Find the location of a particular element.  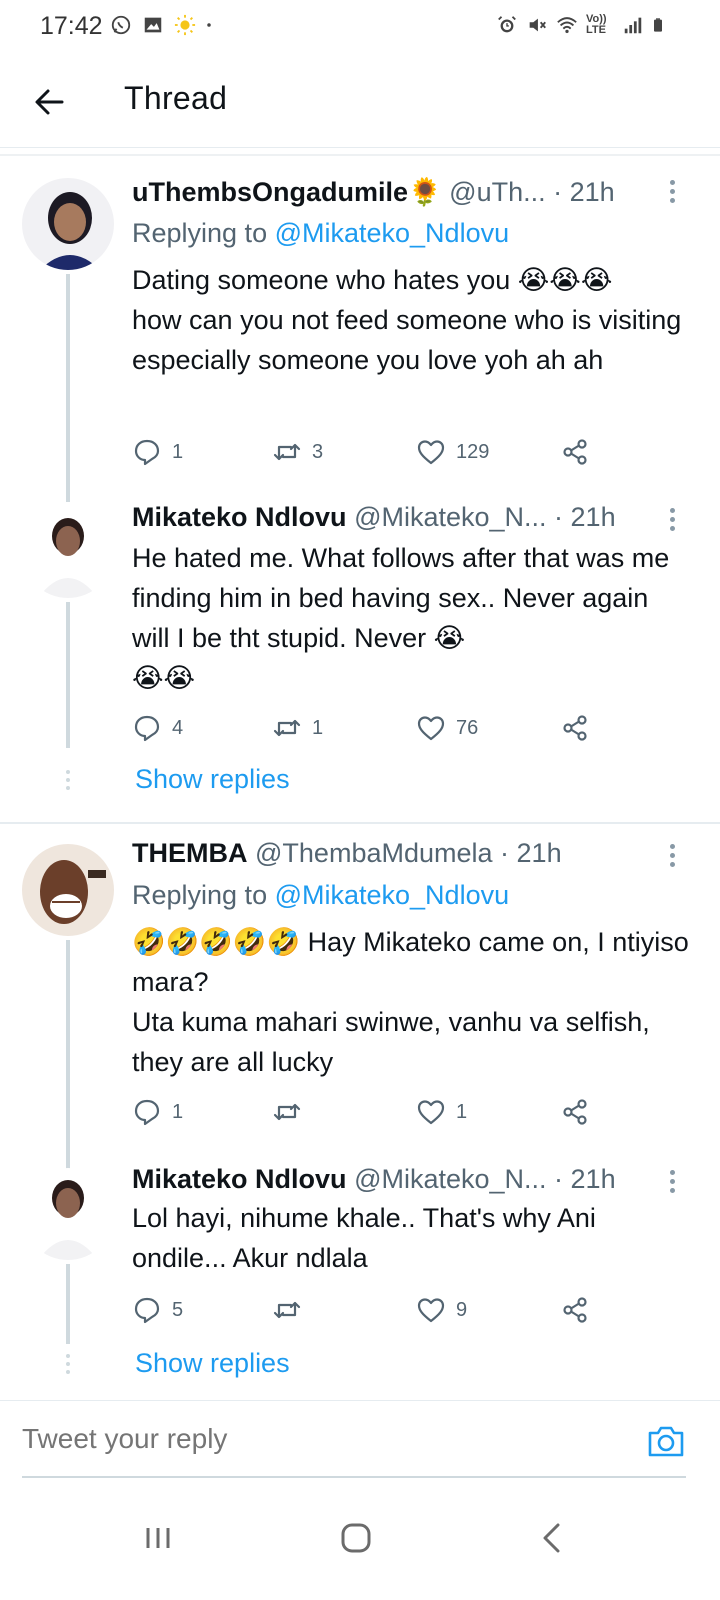

like-count: 9 is located at coordinates (462, 1309).